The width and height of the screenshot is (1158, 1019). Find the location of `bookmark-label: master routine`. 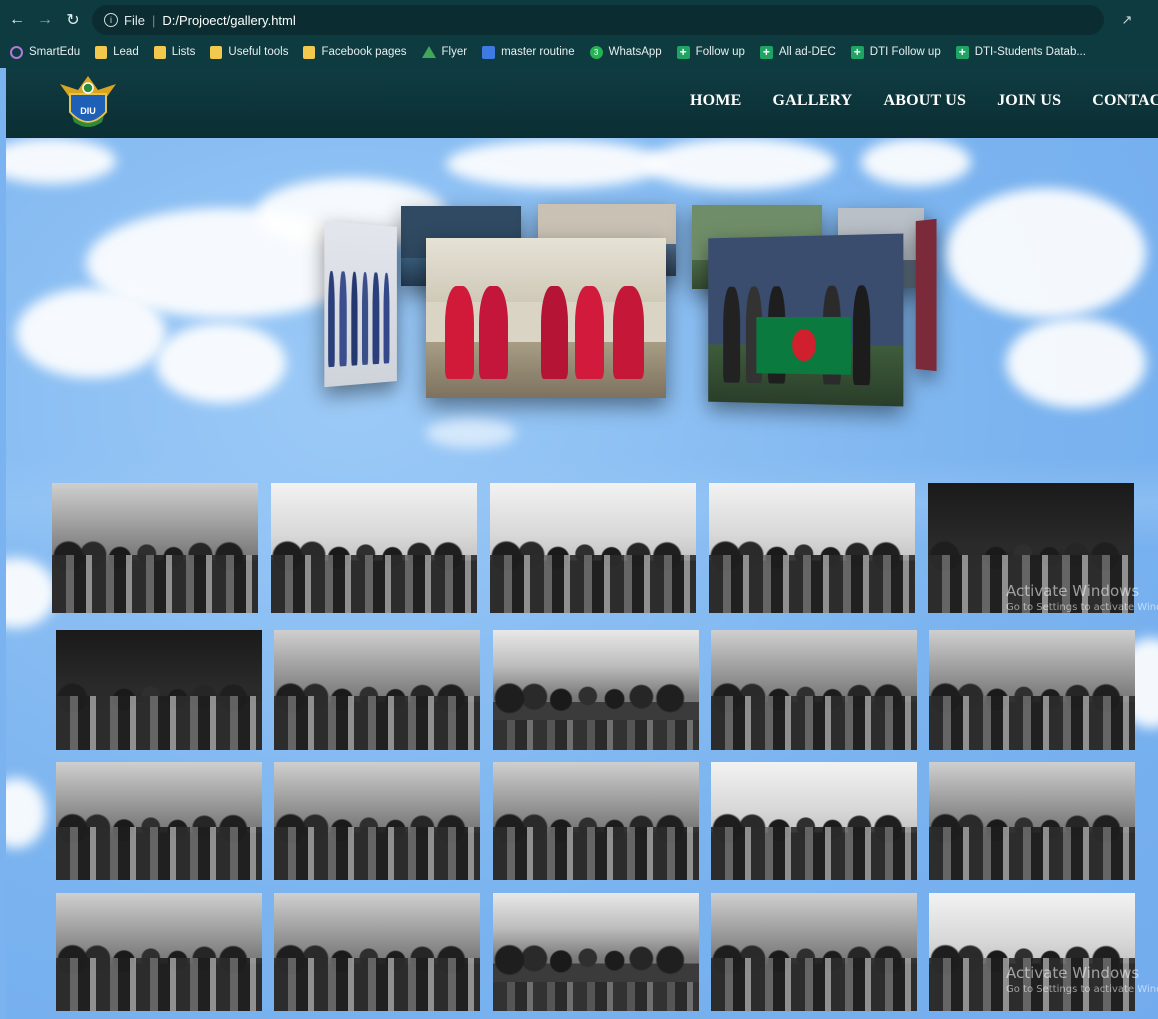

bookmark-label: master routine is located at coordinates (538, 52).